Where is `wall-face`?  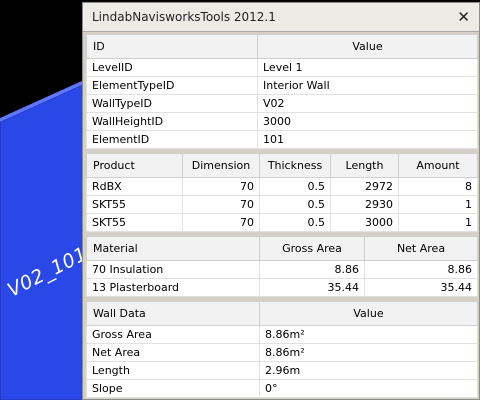
wall-face is located at coordinates (42, 241).